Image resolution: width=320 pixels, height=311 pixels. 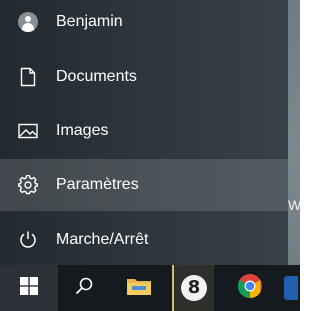 I want to click on taskbar-chrome-button, so click(x=250, y=288).